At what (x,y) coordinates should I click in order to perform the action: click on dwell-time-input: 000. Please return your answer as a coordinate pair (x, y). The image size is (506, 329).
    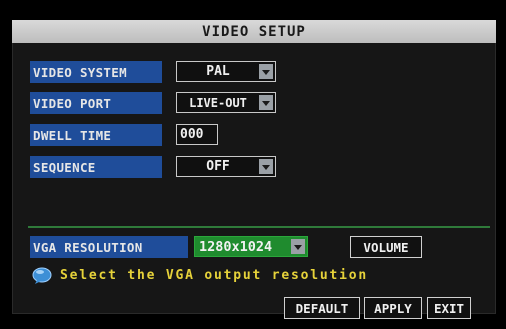
    Looking at the image, I should click on (197, 134).